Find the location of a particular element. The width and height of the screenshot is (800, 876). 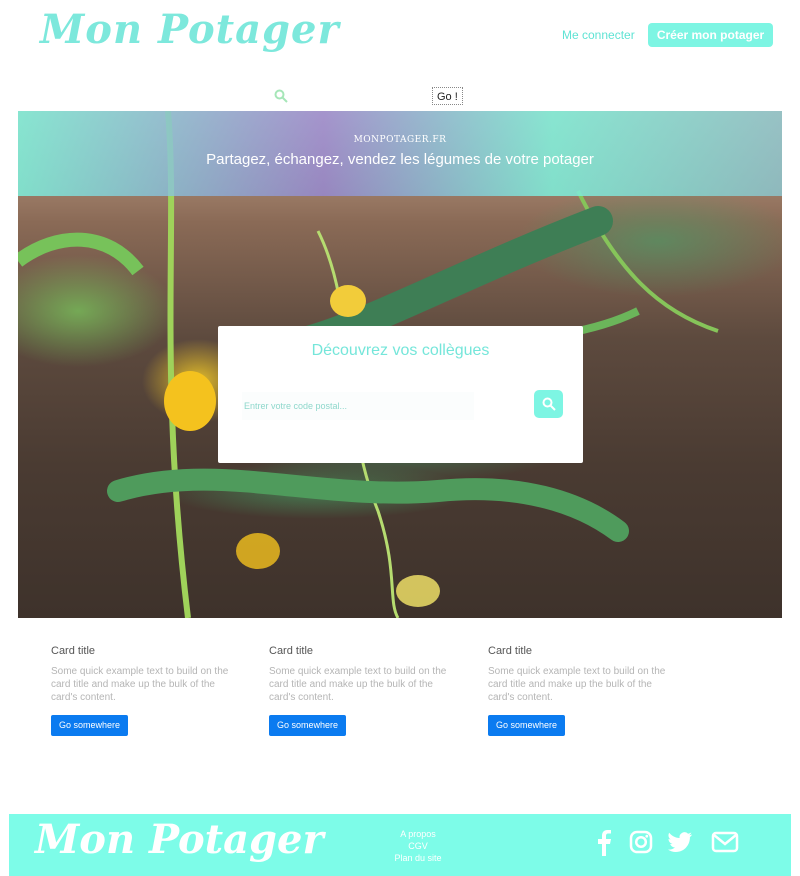

footer-links: A propos CGV Plan du site is located at coordinates (418, 846).